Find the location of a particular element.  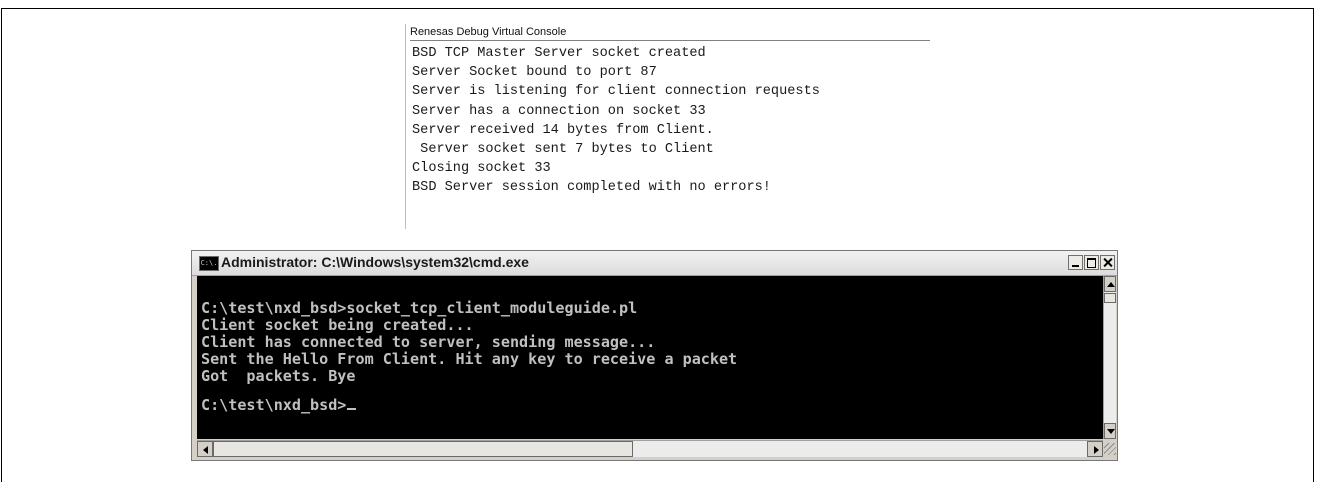

scroll-left-button is located at coordinates (205, 449).